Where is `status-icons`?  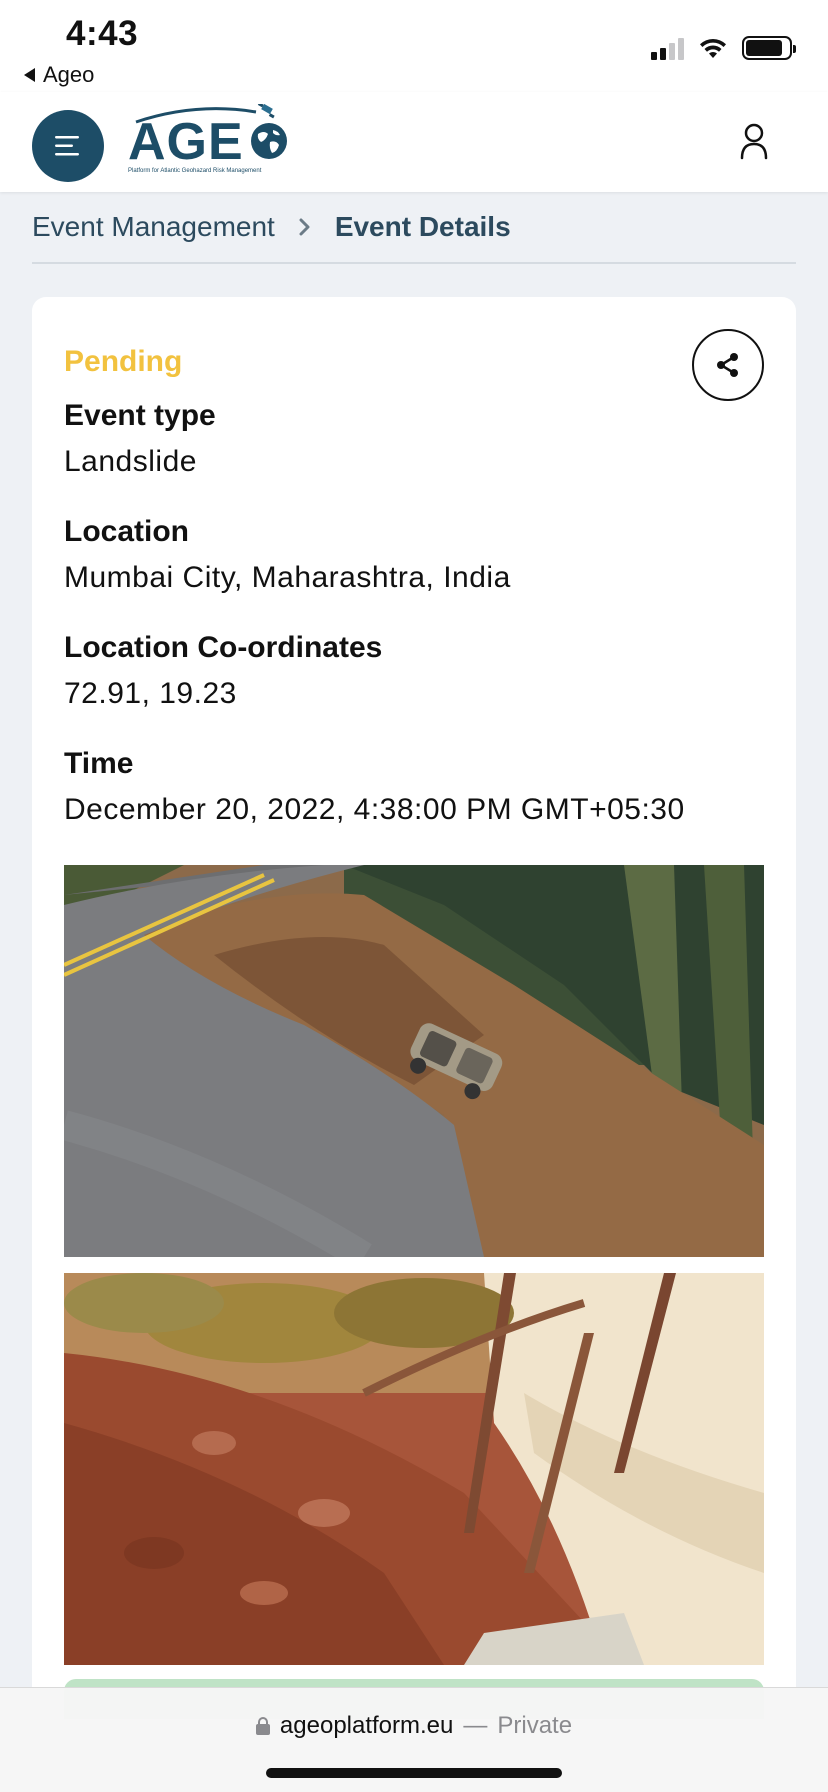
status-icons is located at coordinates (723, 48).